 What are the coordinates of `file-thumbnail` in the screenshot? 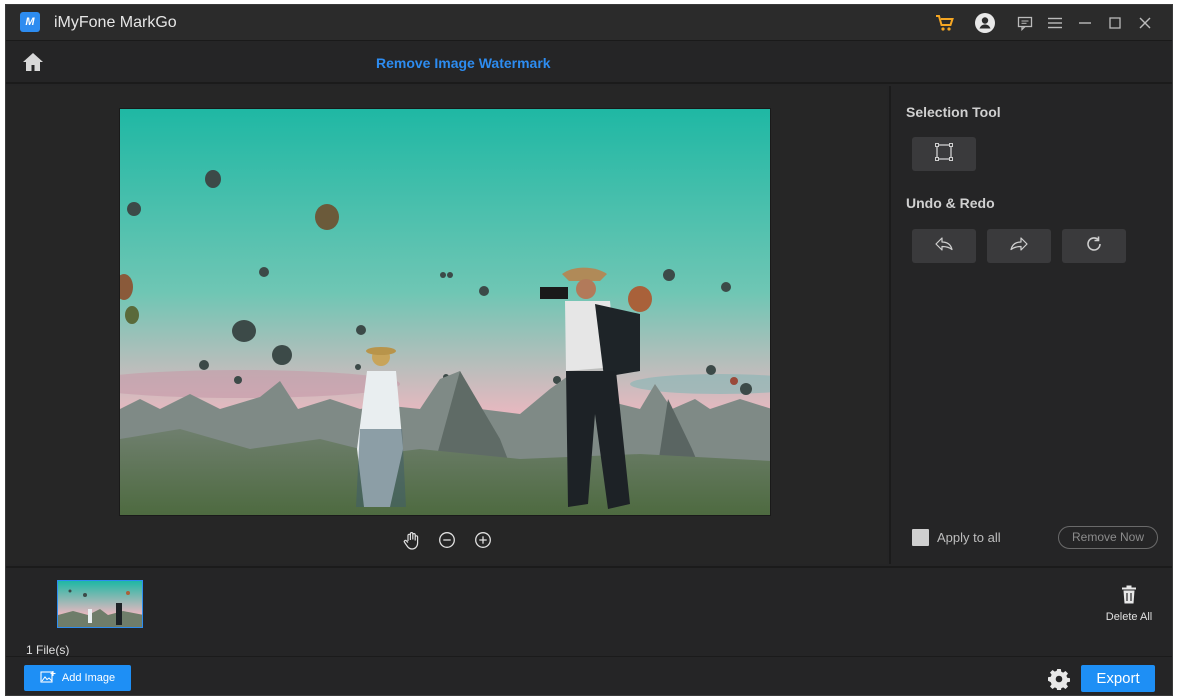 It's located at (100, 604).